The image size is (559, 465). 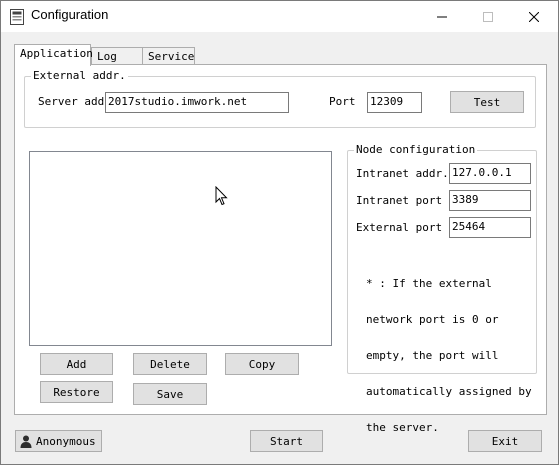 What do you see at coordinates (432, 355) in the screenshot?
I see `note-line: empty, the port will` at bounding box center [432, 355].